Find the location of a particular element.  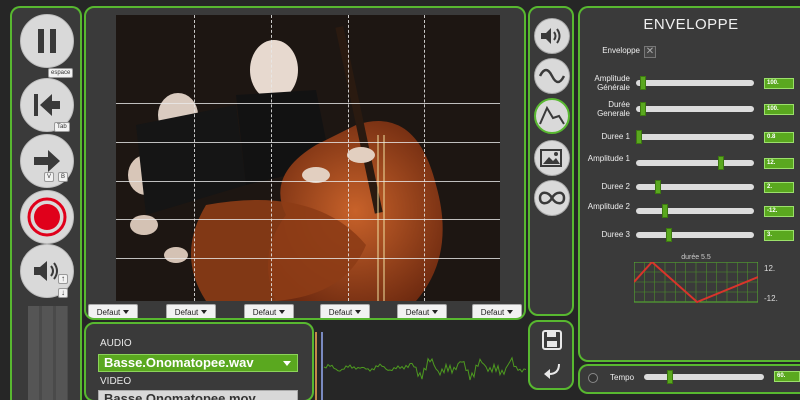

pause-key-hint: espace is located at coordinates (61, 73).